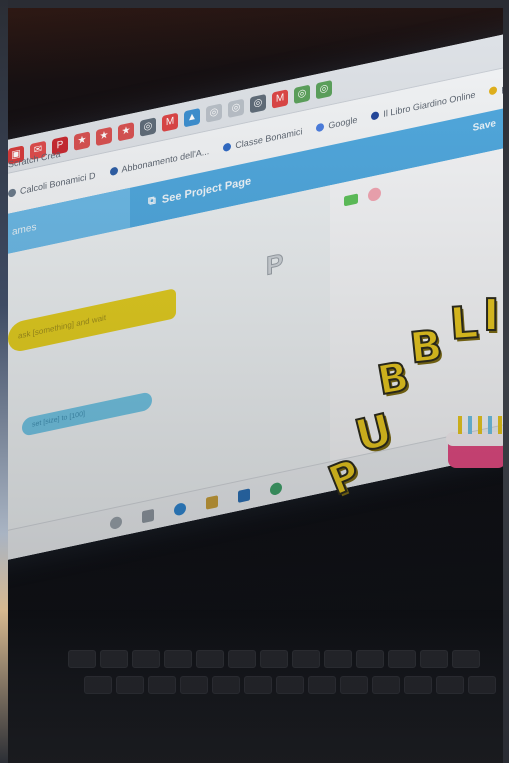 The height and width of the screenshot is (763, 509). Describe the element at coordinates (491, 315) in the screenshot. I see `title-letter: I` at that location.